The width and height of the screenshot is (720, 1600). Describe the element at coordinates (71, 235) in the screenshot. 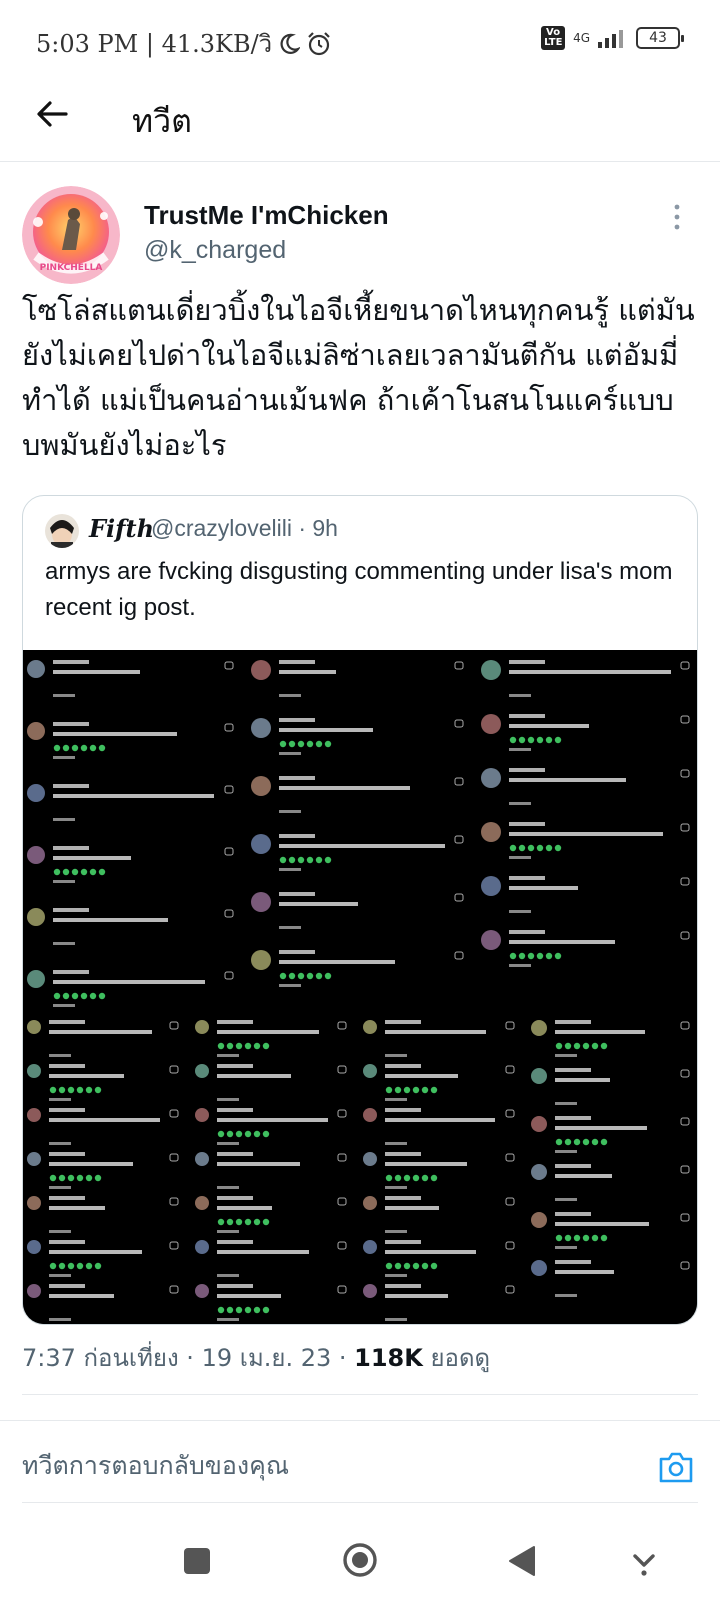

I see `author-avatar: PINKCHELLA` at that location.